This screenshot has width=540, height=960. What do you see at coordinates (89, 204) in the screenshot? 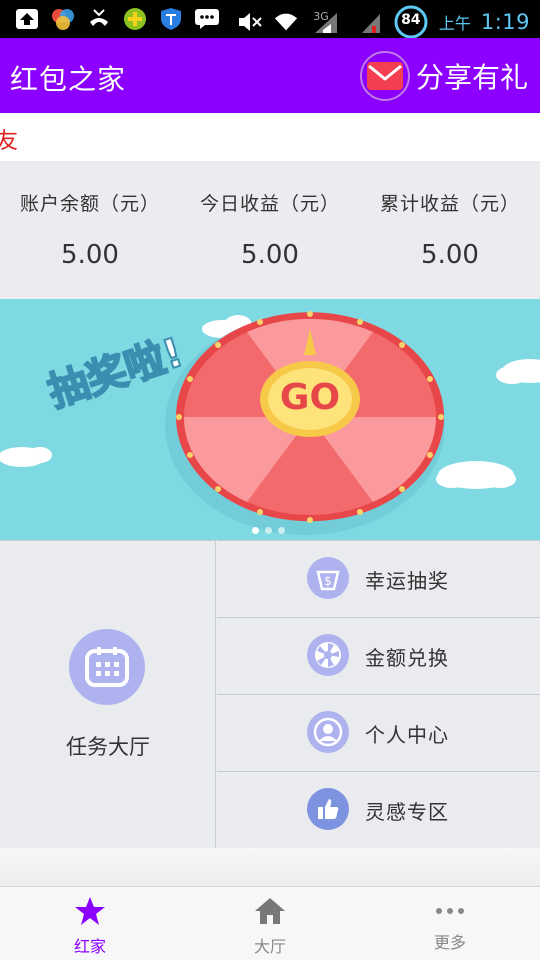
I see `stat-label: 账户余额（元）` at bounding box center [89, 204].